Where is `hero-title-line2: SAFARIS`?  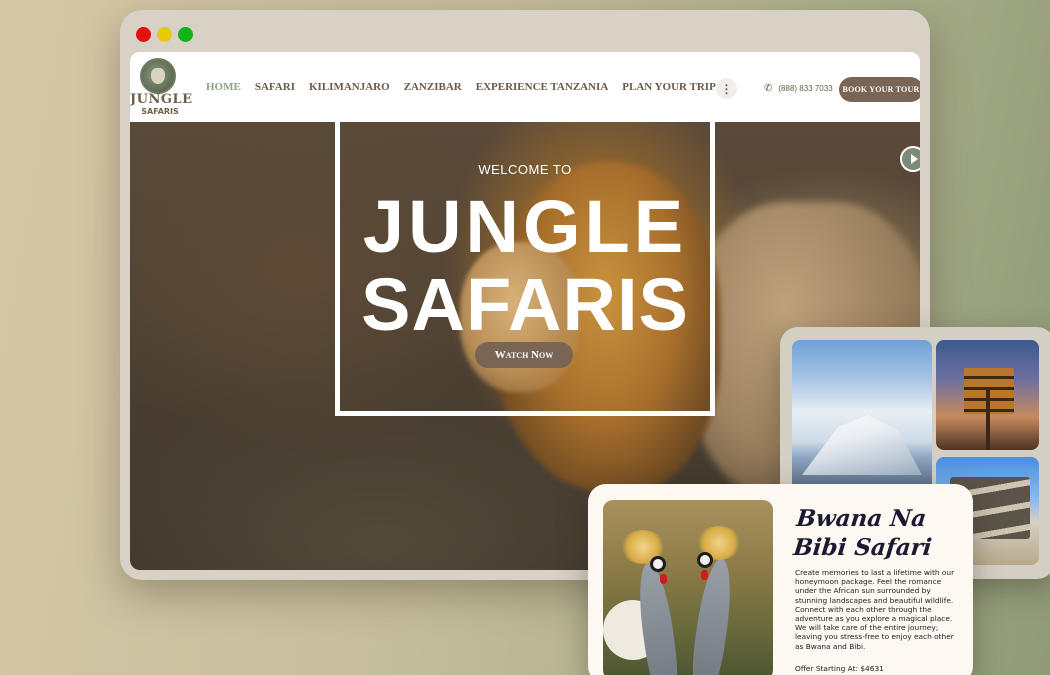 hero-title-line2: SAFARIS is located at coordinates (525, 304).